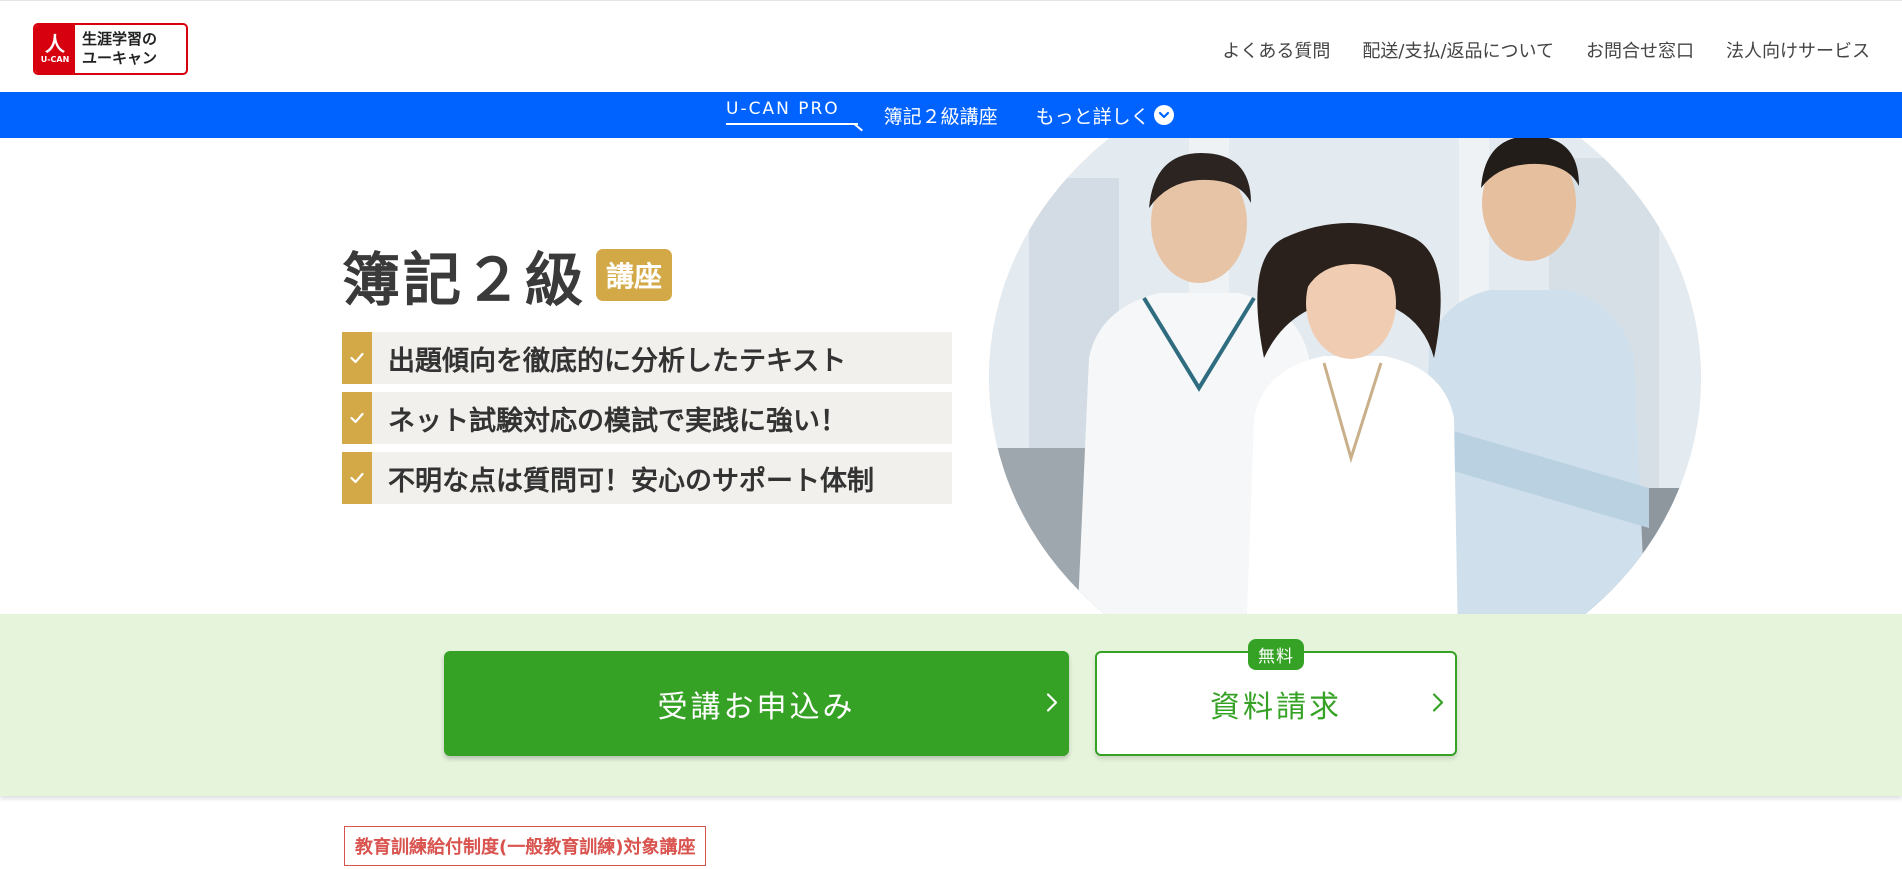  Describe the element at coordinates (617, 421) in the screenshot. I see `feature-text: ネット試験対応の模試で実践に強い！` at that location.